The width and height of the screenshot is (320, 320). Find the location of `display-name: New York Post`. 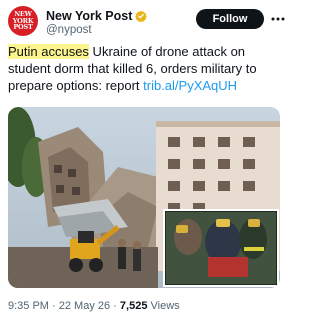

display-name: New York Post is located at coordinates (89, 16).